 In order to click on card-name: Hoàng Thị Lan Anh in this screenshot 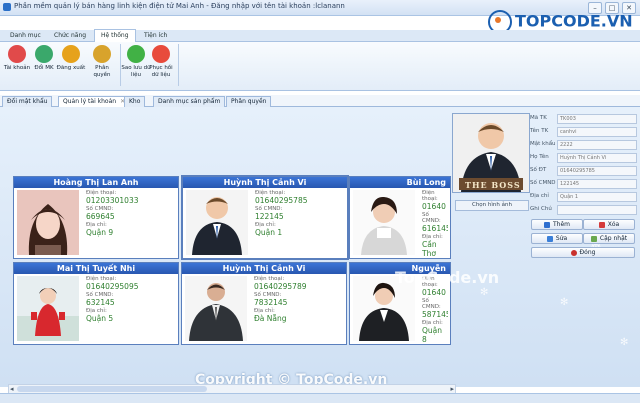, I will do `click(96, 182)`.